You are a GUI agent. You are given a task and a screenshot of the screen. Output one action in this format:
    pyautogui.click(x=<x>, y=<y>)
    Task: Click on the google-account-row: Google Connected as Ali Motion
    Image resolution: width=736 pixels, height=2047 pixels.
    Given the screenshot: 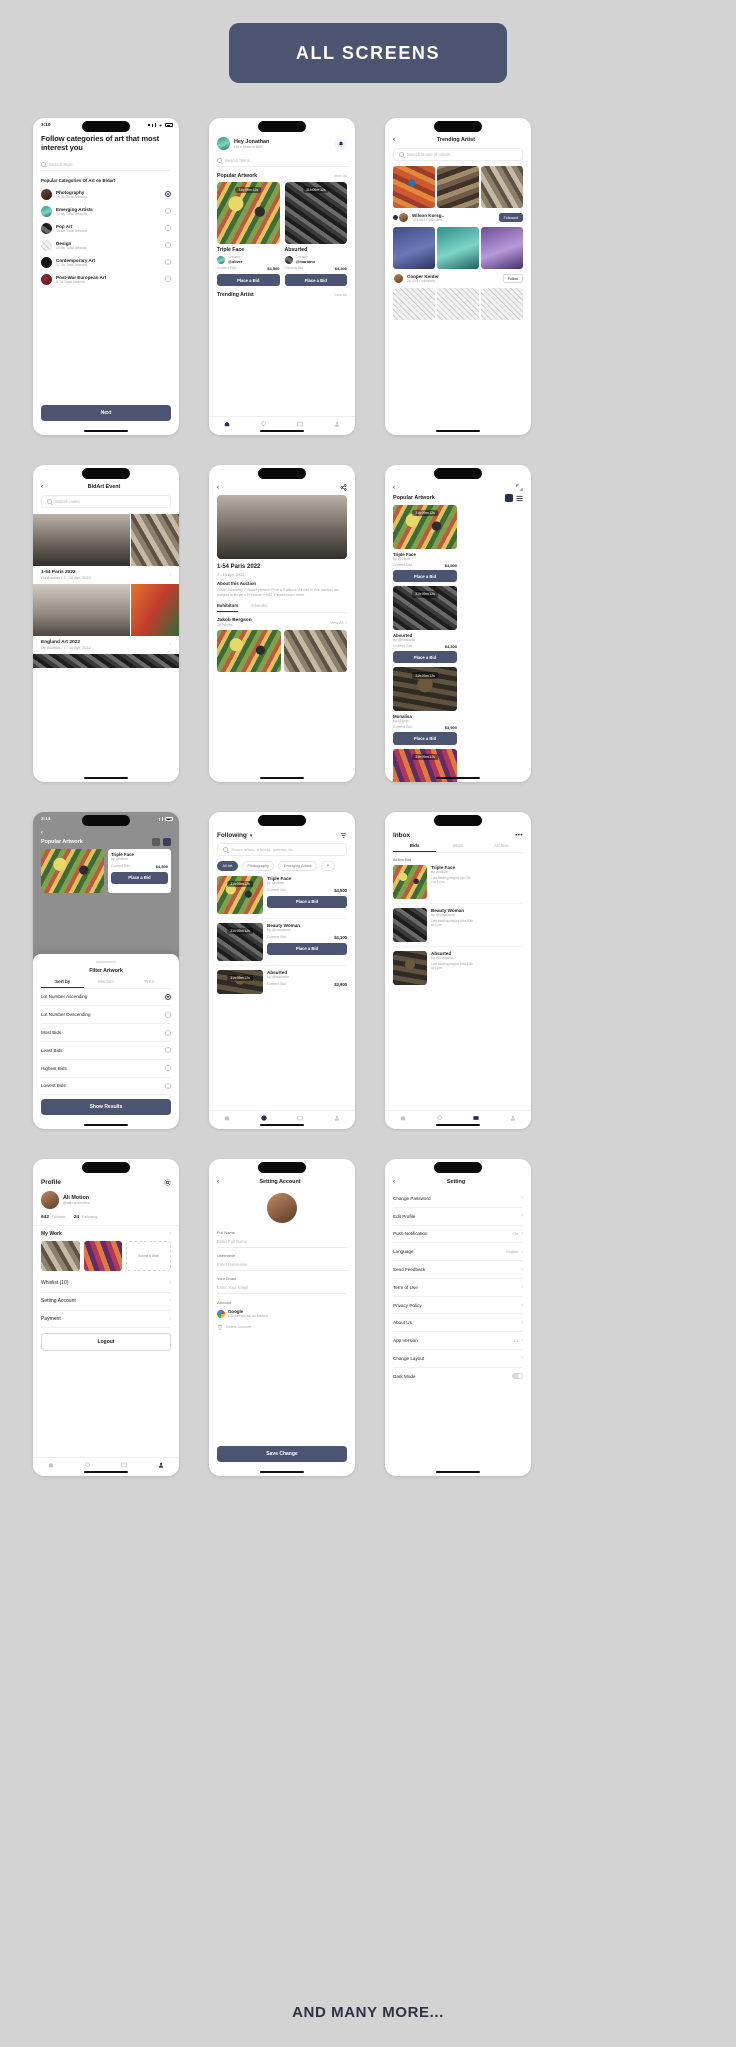 What is the action you would take?
    pyautogui.click(x=282, y=1313)
    